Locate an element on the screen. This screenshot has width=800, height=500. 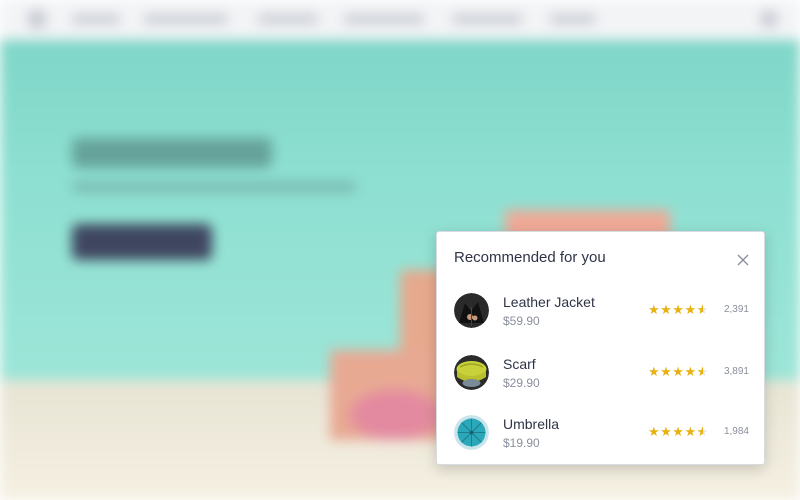
item-name: Leather Jacket is located at coordinates (549, 302).